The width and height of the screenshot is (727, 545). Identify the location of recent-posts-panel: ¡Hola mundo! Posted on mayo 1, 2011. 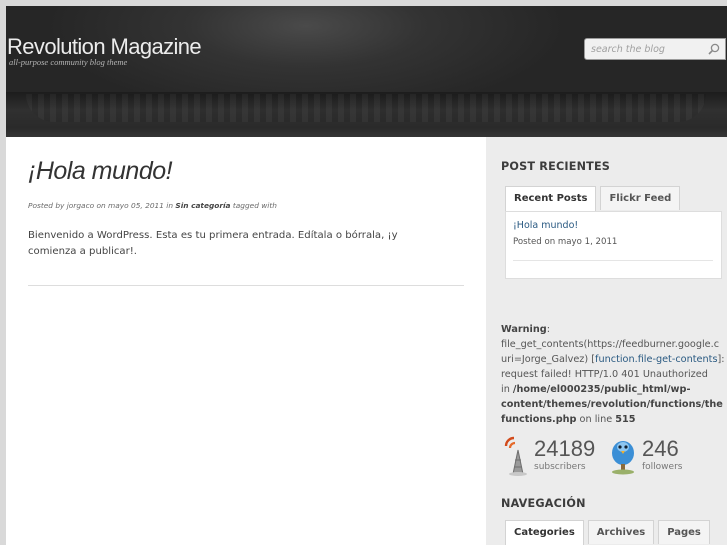
(613, 245).